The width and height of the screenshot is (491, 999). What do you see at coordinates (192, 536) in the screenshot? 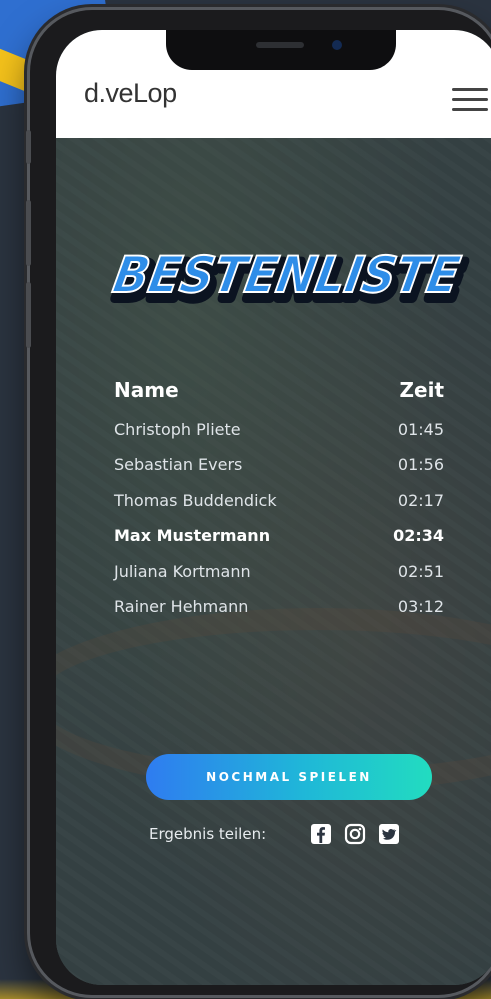
I see `player-name: Max Mustermann` at bounding box center [192, 536].